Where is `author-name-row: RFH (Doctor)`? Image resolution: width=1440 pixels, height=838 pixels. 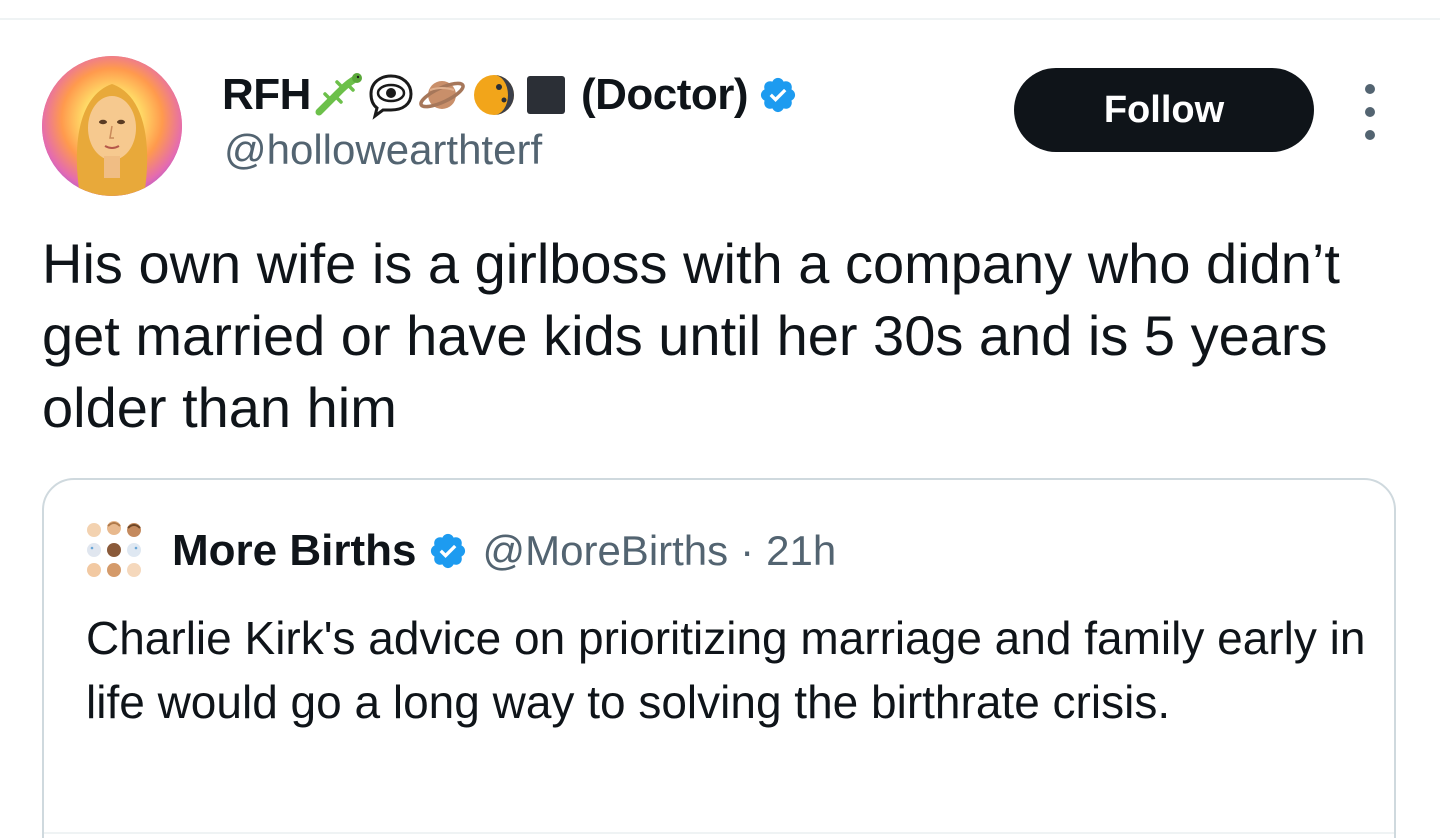 author-name-row: RFH (Doctor) is located at coordinates (510, 95).